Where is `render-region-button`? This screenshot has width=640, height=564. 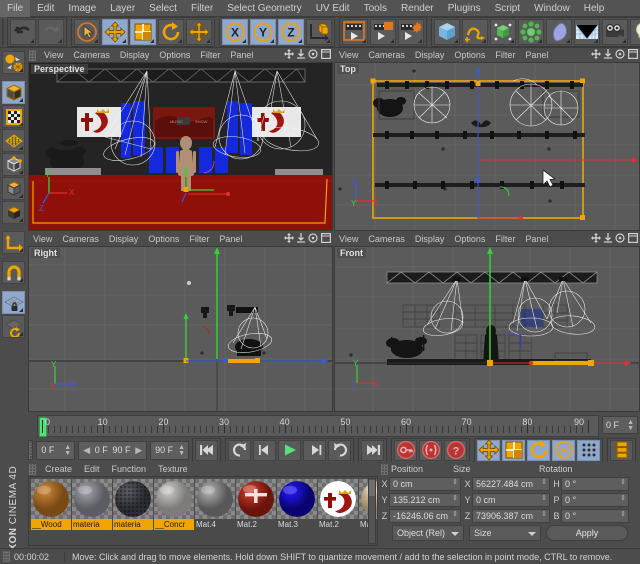 render-region-button is located at coordinates (383, 32).